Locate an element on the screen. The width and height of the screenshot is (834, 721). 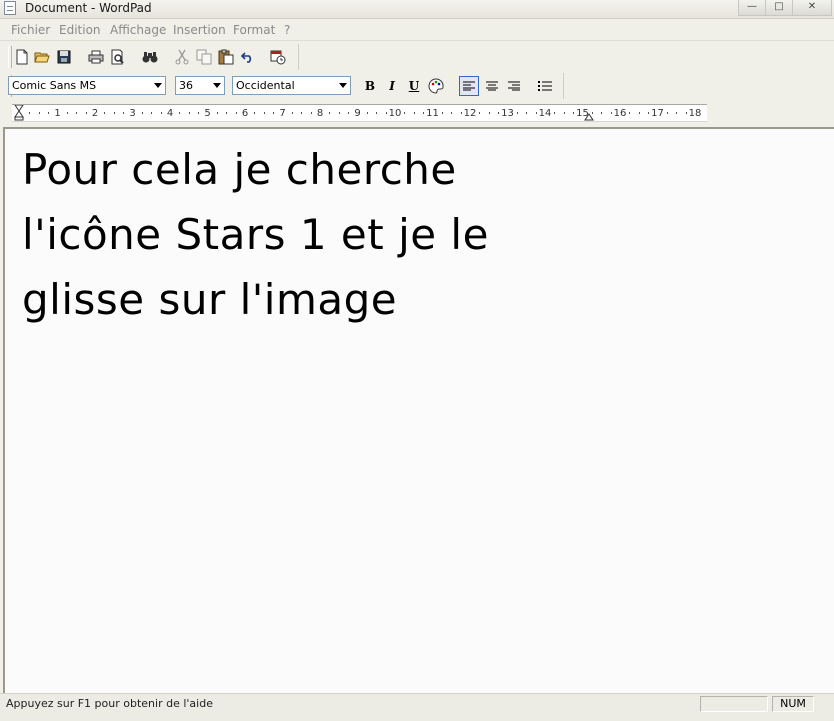
font-size-value: 36 is located at coordinates (186, 85).